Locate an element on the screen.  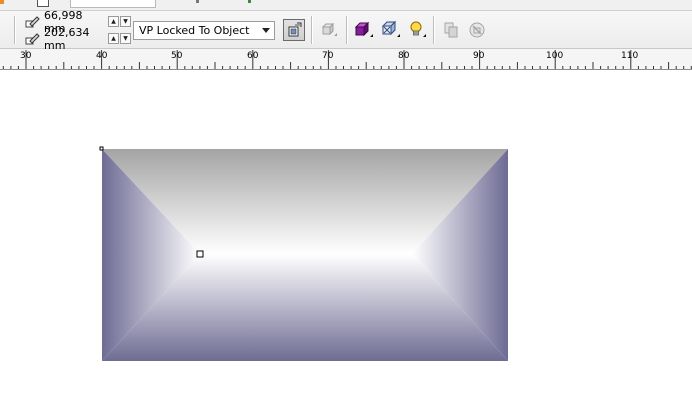
extrude-bevel-button is located at coordinates (390, 30).